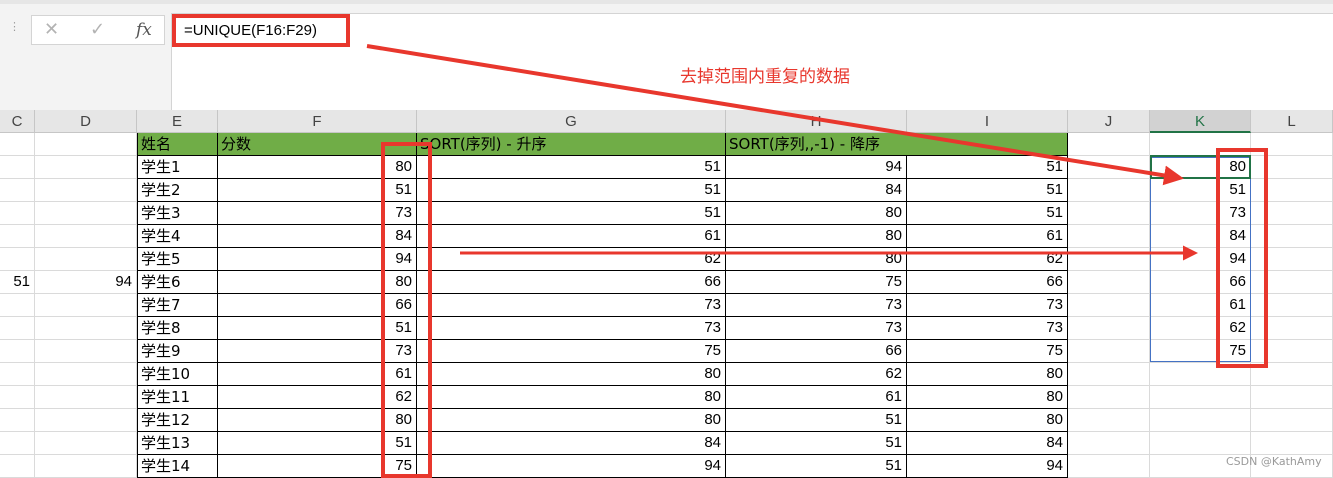  What do you see at coordinates (317, 236) in the screenshot?
I see `score-cell: 84` at bounding box center [317, 236].